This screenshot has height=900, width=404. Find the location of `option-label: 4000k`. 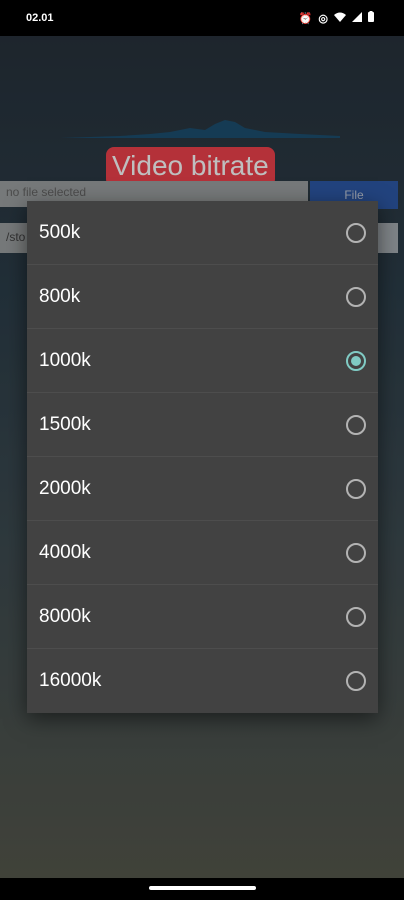

option-label: 4000k is located at coordinates (65, 552).